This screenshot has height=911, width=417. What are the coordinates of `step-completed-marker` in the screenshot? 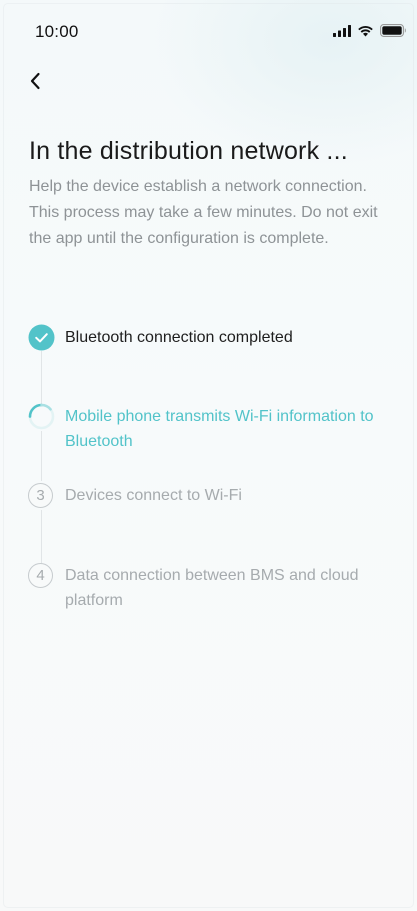 It's located at (41, 337).